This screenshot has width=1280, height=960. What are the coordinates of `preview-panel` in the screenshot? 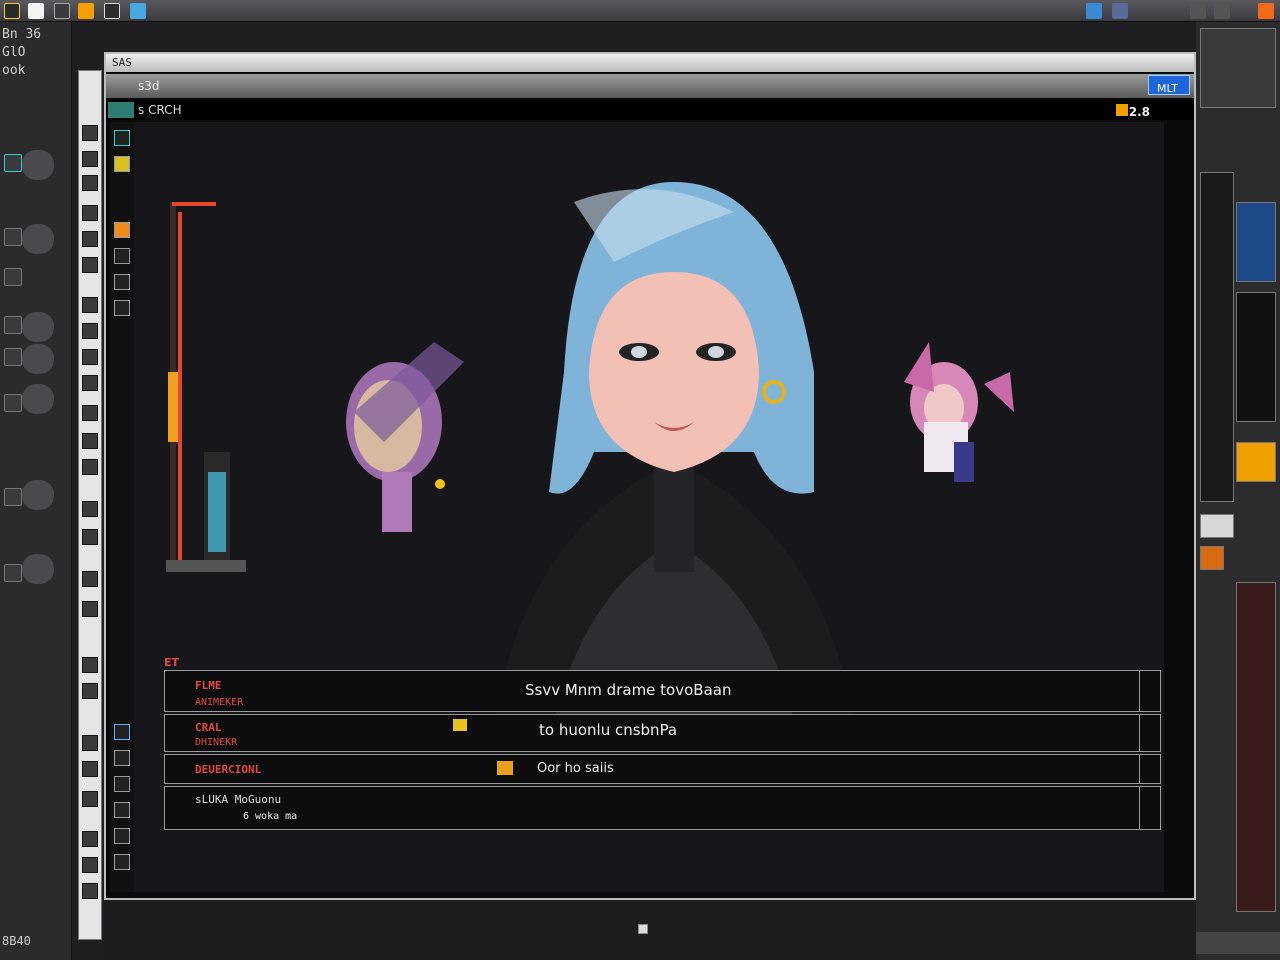 It's located at (1256, 242).